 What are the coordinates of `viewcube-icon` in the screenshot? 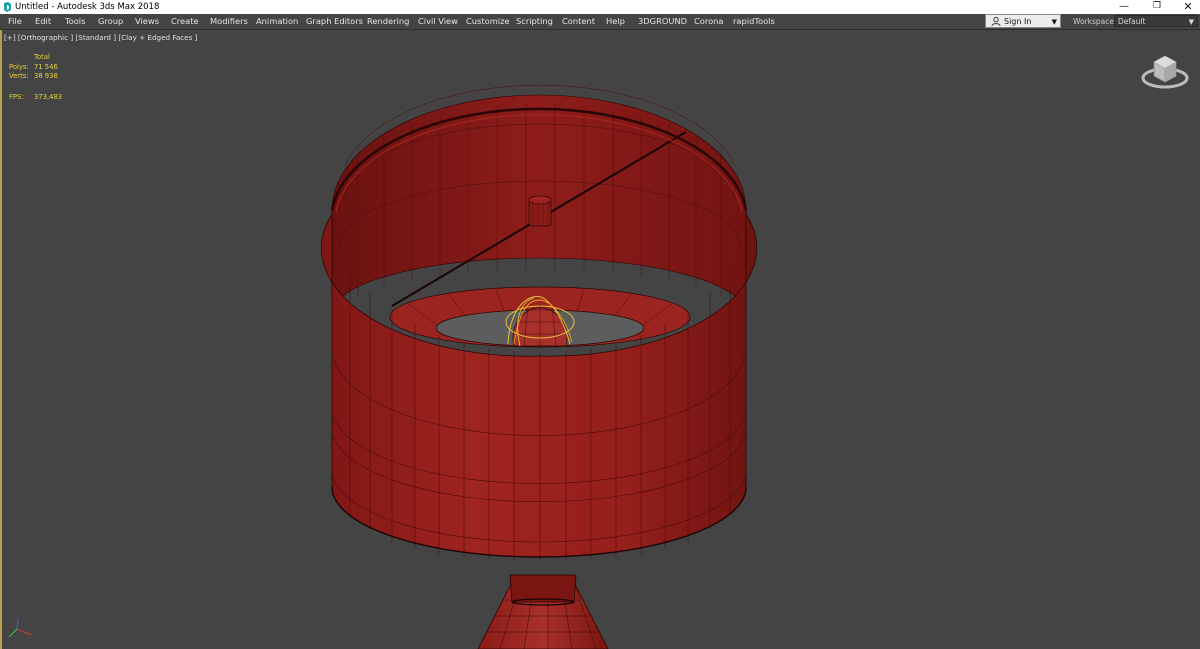 It's located at (1165, 68).